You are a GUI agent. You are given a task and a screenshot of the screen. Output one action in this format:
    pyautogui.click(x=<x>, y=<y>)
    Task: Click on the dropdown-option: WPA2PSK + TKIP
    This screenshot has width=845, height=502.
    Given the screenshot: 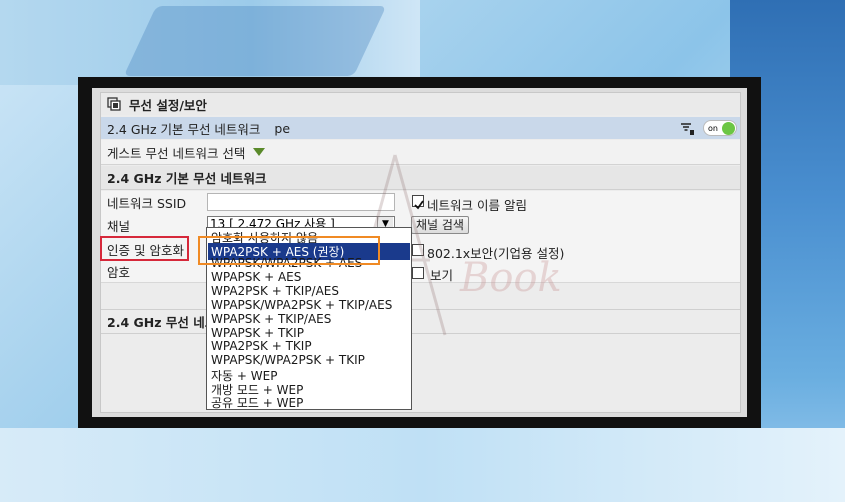 What is the action you would take?
    pyautogui.click(x=261, y=346)
    